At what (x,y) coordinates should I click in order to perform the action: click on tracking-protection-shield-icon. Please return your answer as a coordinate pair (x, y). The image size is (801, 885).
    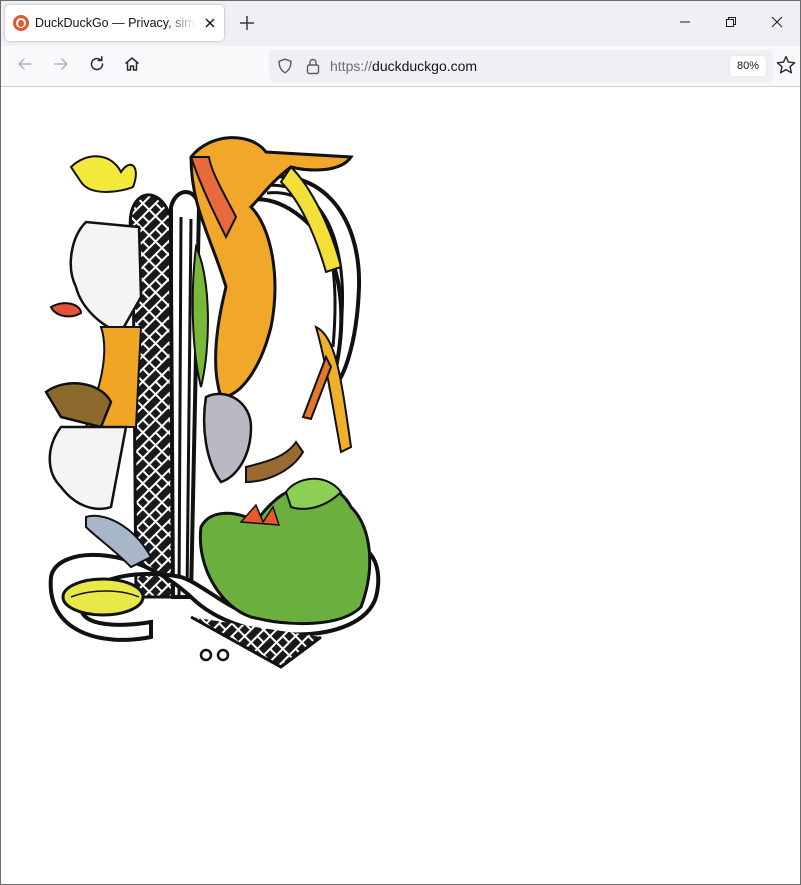
    Looking at the image, I should click on (285, 66).